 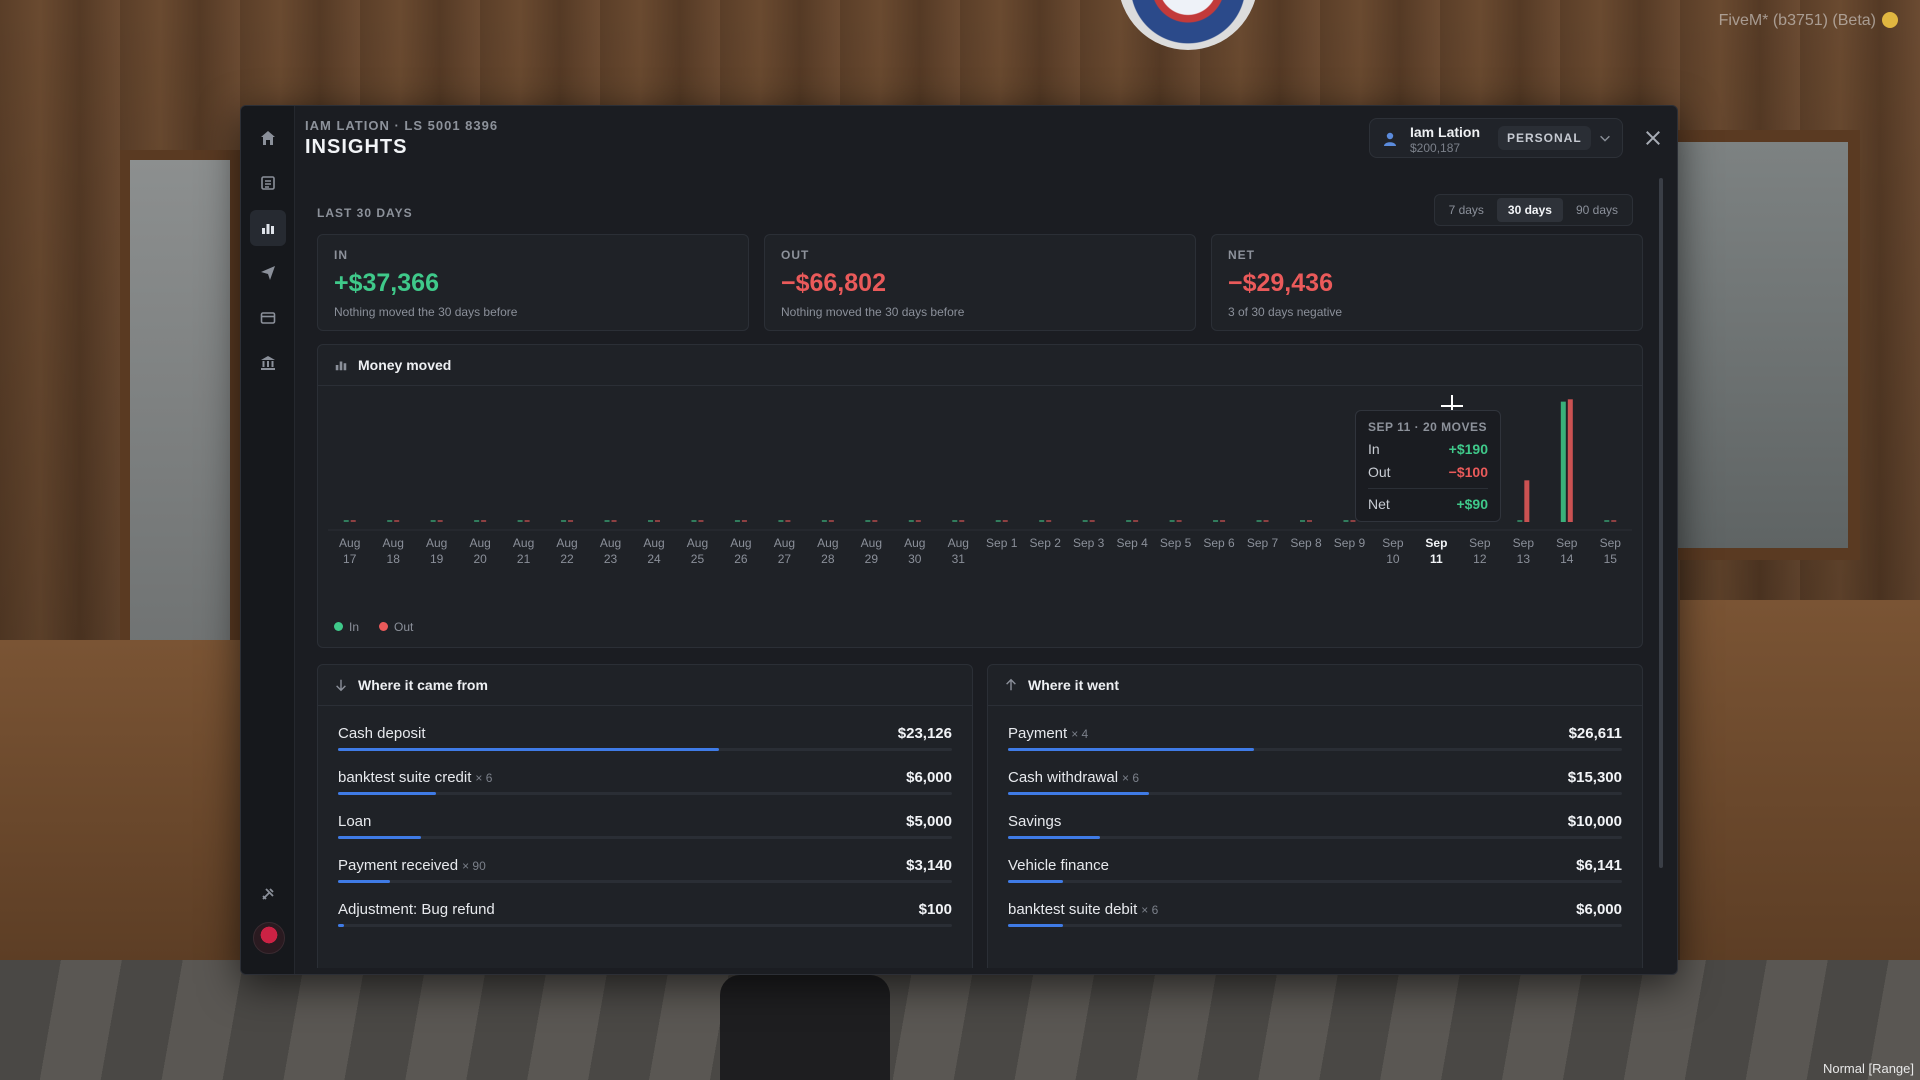 What do you see at coordinates (1496, 138) in the screenshot?
I see `account-switcher: Iam Lation $200,187 PERSONAL` at bounding box center [1496, 138].